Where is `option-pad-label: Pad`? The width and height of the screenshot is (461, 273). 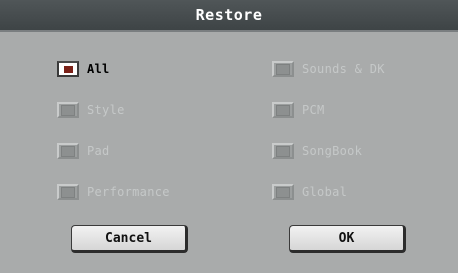
option-pad-label: Pad is located at coordinates (98, 151).